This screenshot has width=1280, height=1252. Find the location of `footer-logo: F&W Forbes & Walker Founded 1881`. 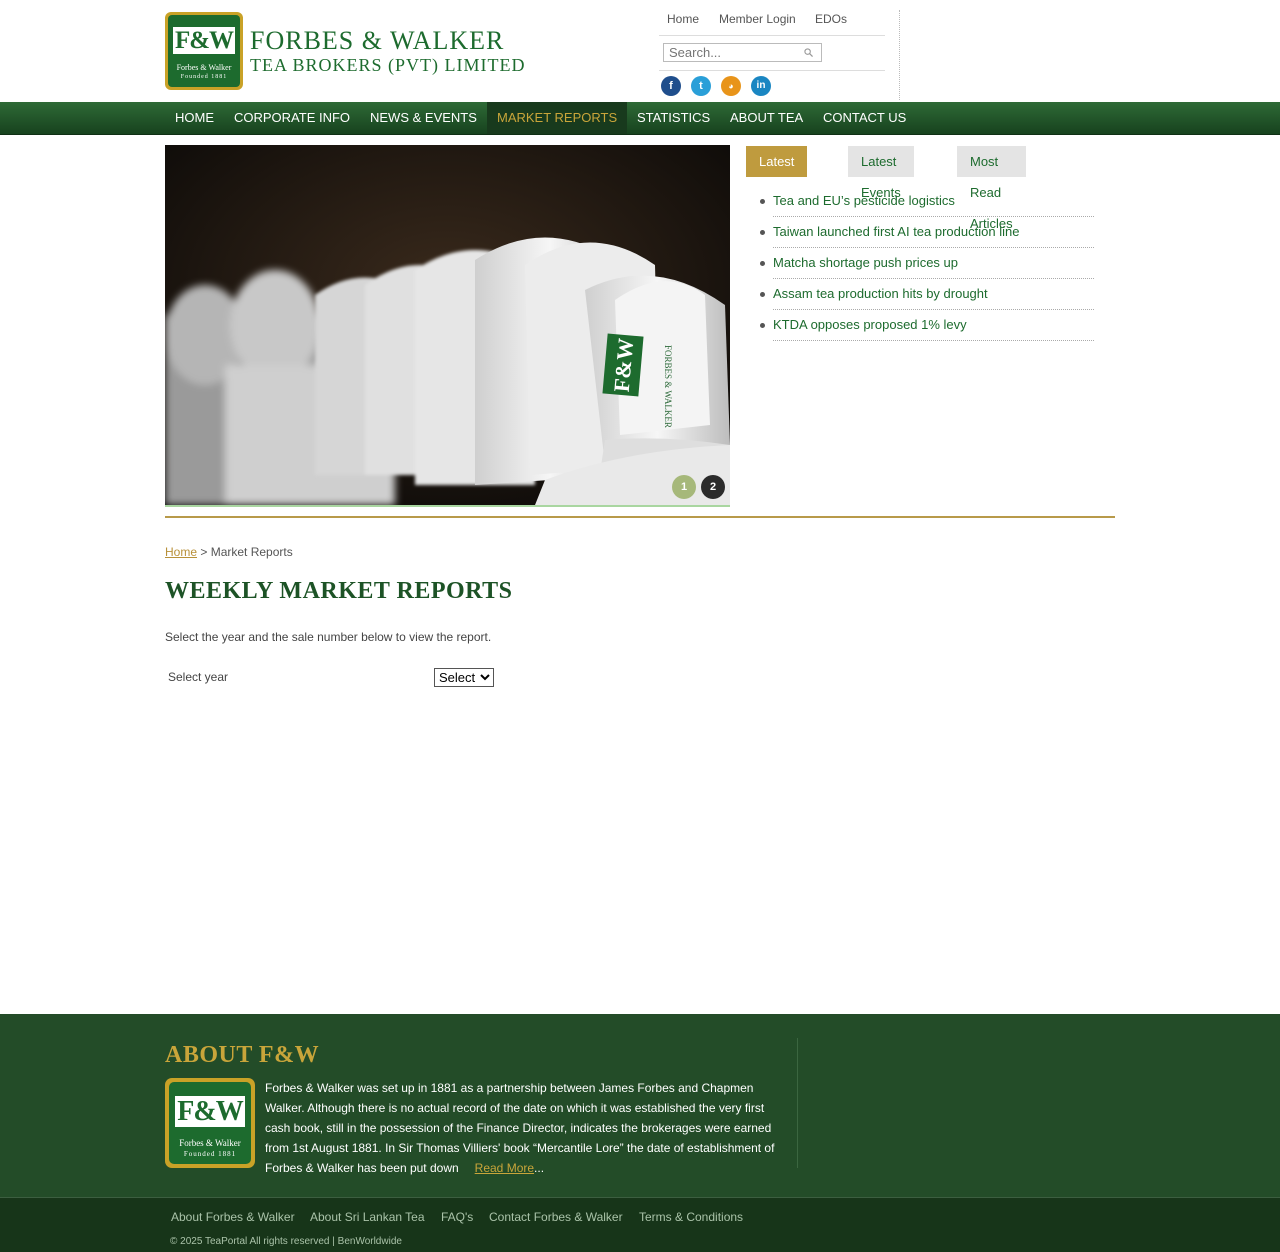

footer-logo: F&W Forbes & Walker Founded 1881 is located at coordinates (210, 1123).